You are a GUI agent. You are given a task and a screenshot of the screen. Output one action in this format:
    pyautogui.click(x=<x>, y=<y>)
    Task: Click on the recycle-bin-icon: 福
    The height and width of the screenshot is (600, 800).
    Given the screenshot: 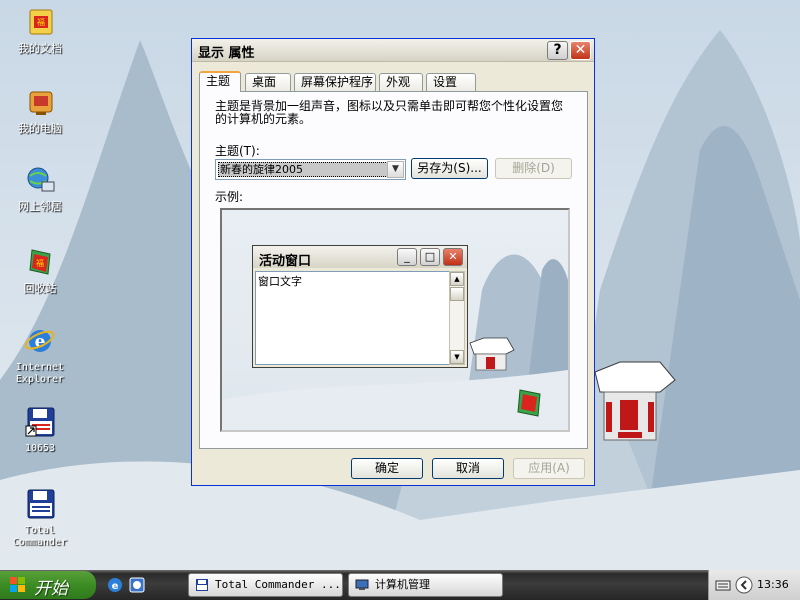 What is the action you would take?
    pyautogui.click(x=40, y=262)
    